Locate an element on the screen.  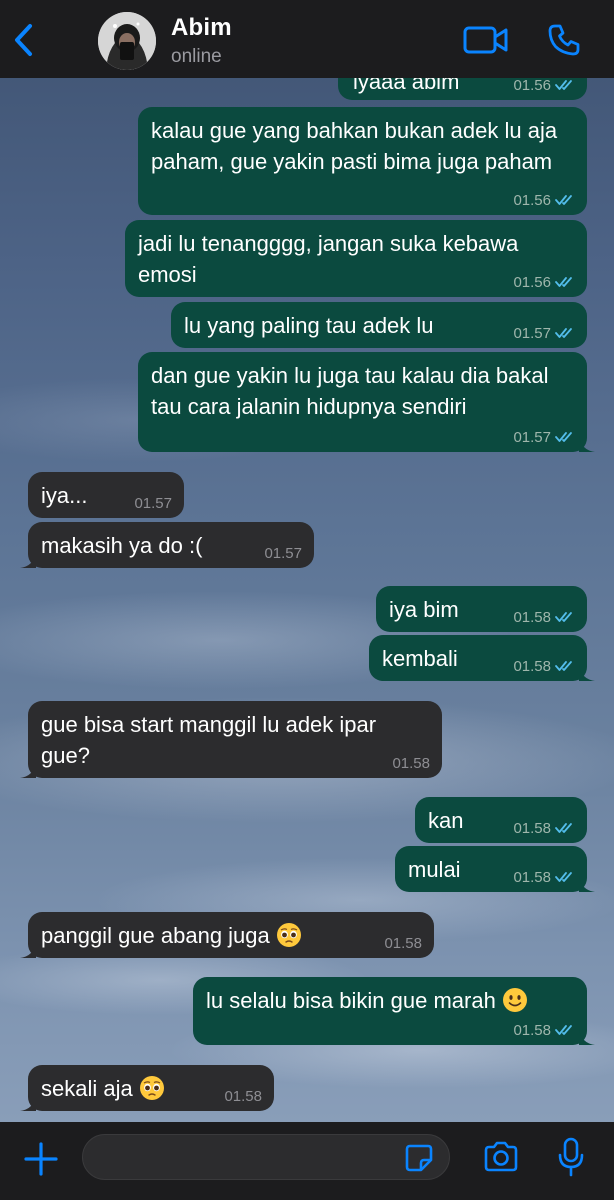
contact-name: Abim is located at coordinates (201, 28).